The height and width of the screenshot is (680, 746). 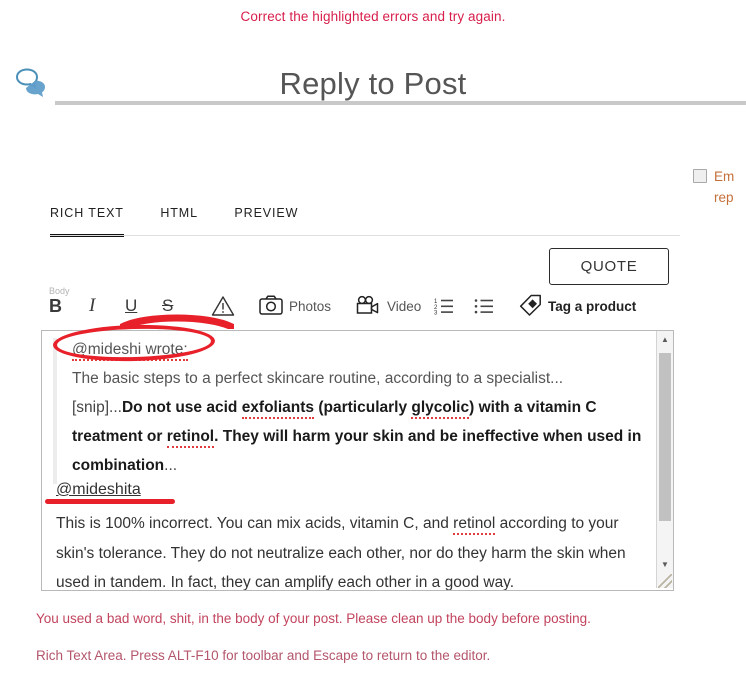 What do you see at coordinates (55, 305) in the screenshot?
I see `bold-glyph: B` at bounding box center [55, 305].